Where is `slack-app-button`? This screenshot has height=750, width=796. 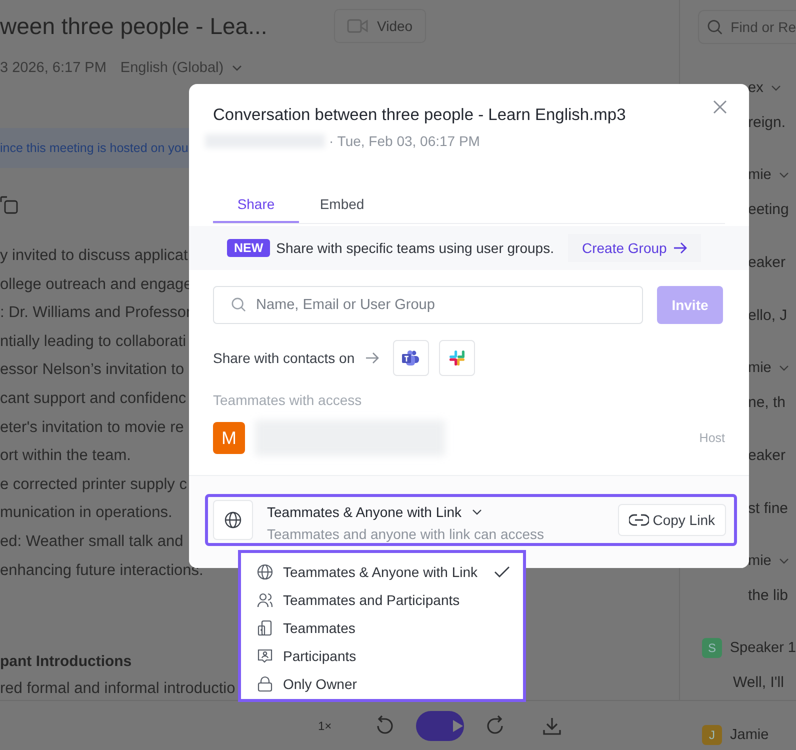 slack-app-button is located at coordinates (456, 358).